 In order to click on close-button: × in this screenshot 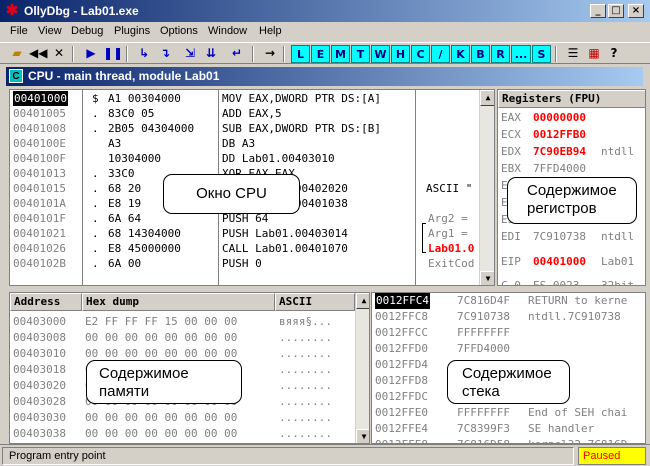, I will do `click(636, 11)`.